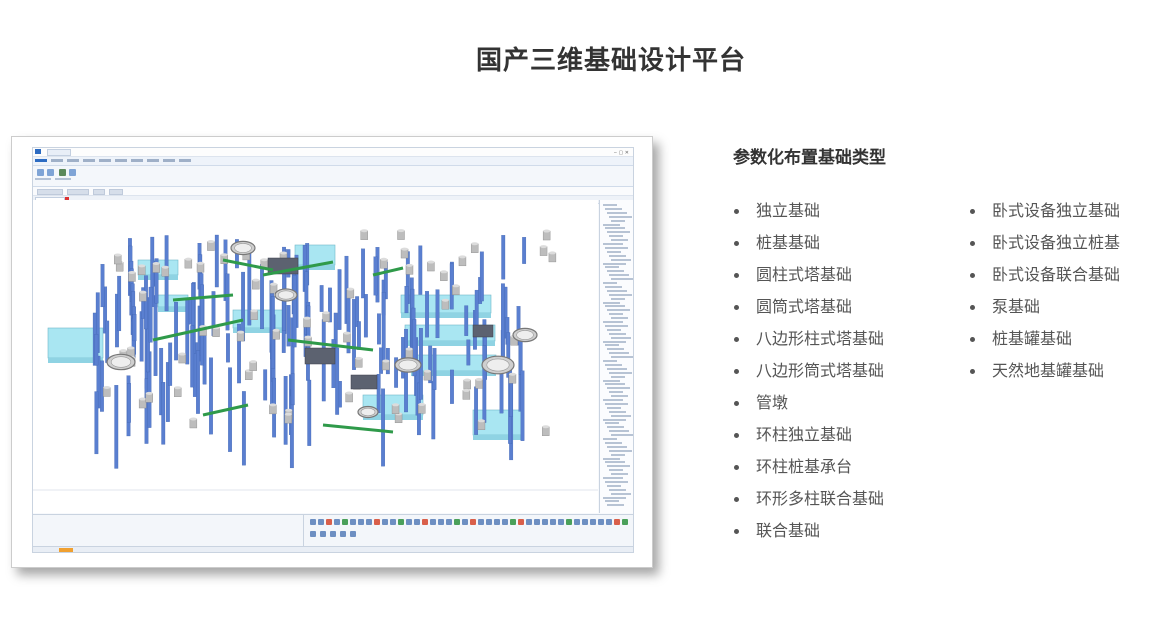  I want to click on app-document-tab, so click(59, 152).